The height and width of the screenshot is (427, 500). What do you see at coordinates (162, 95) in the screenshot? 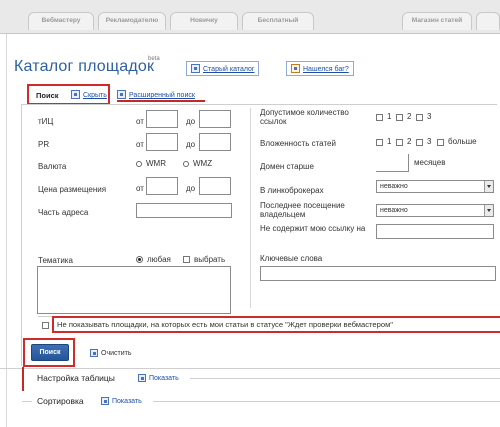
I see `advanced-search-link: Расширенный поиск` at bounding box center [162, 95].